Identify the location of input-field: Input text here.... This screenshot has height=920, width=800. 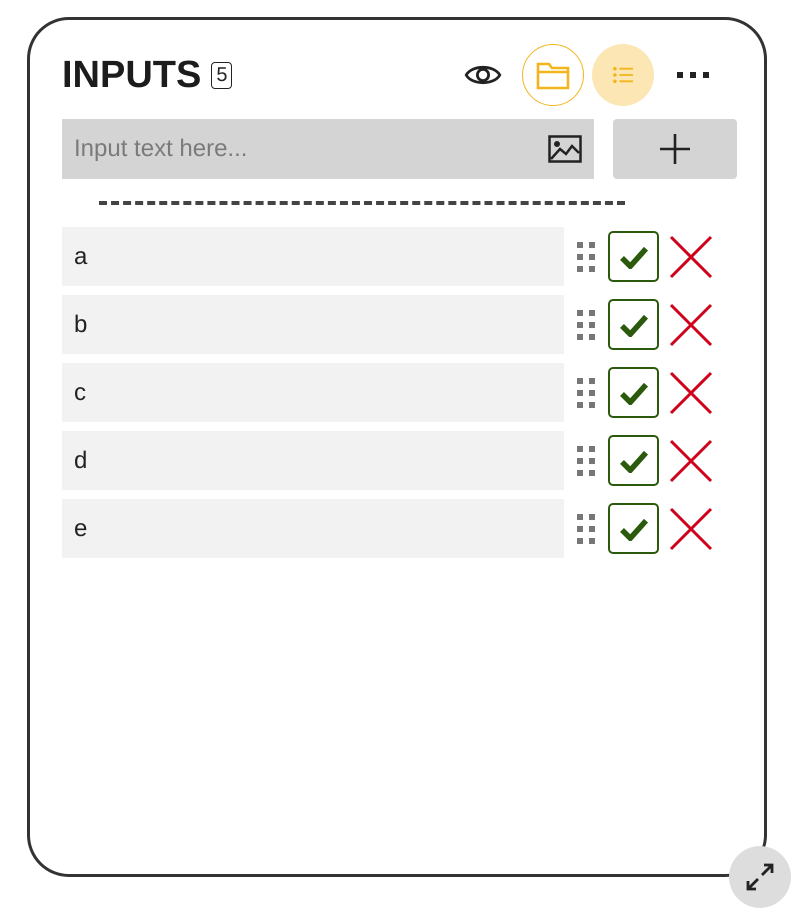
(328, 149).